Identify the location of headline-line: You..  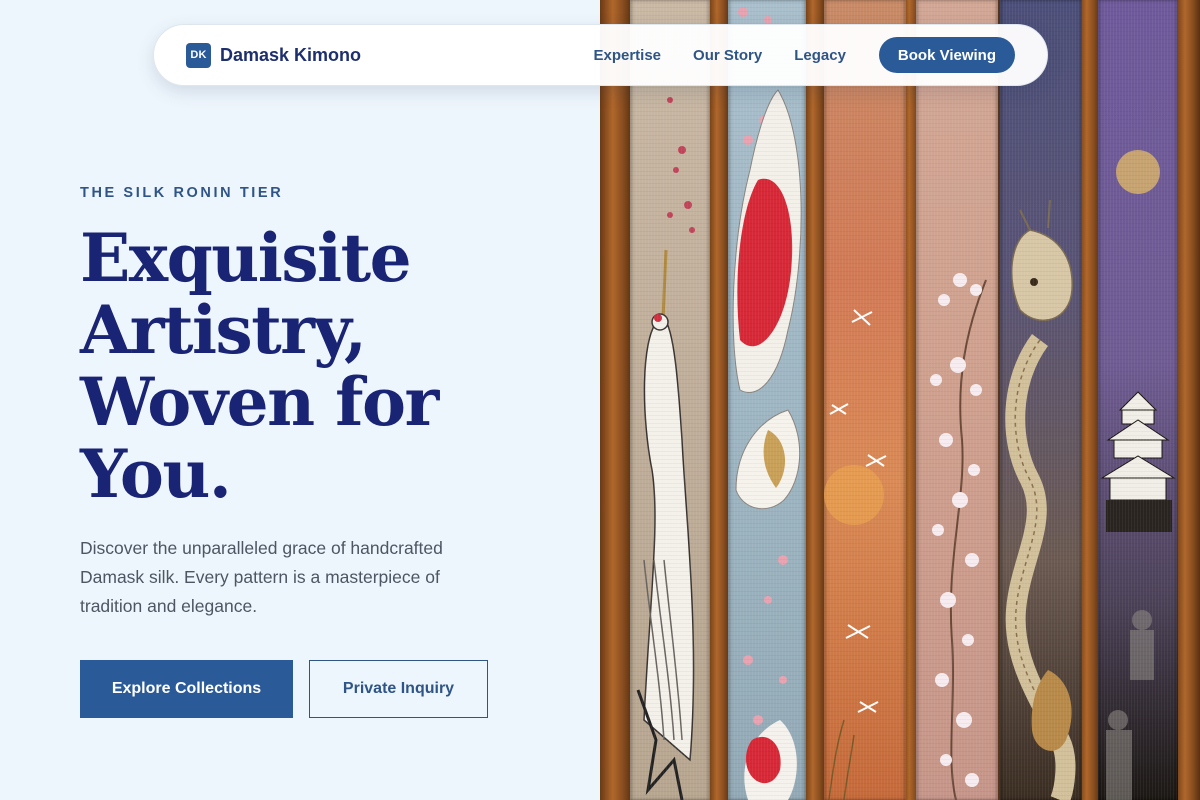
(156, 474).